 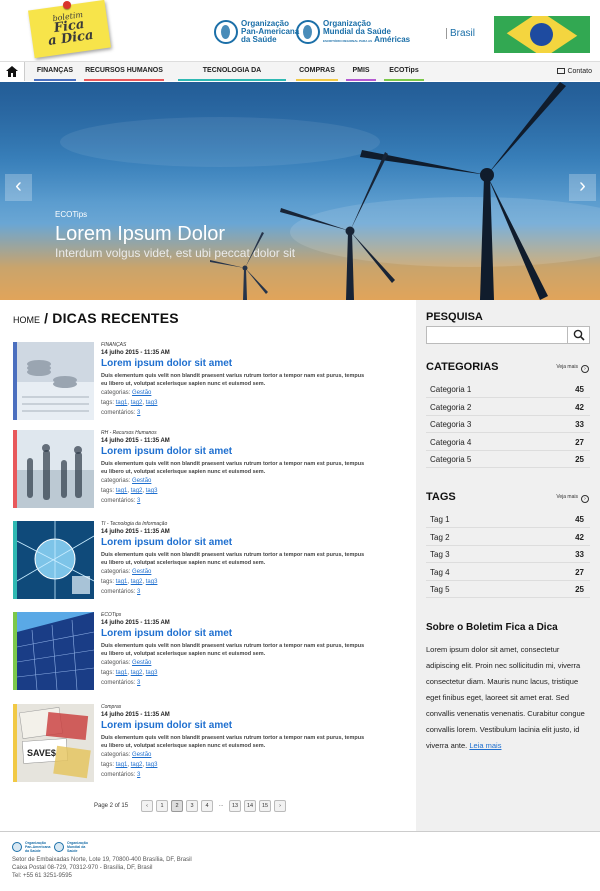 What do you see at coordinates (118, 413) in the screenshot?
I see `comments-label: comentários:` at bounding box center [118, 413].